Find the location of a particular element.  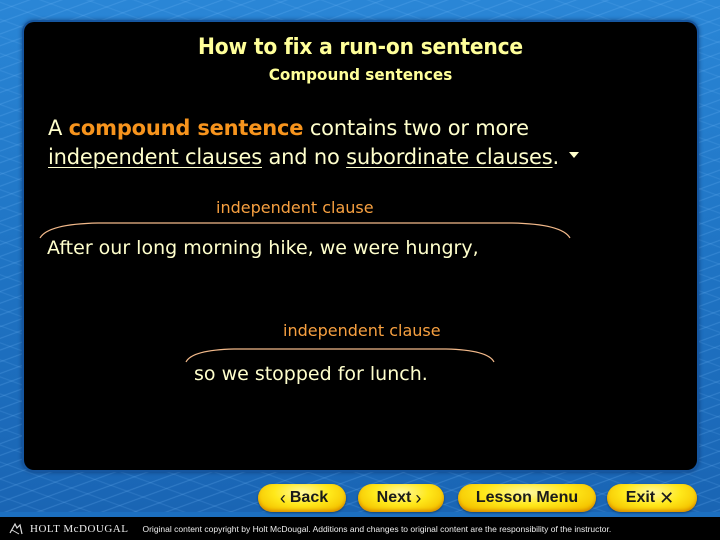

definition-end: . is located at coordinates (556, 157).